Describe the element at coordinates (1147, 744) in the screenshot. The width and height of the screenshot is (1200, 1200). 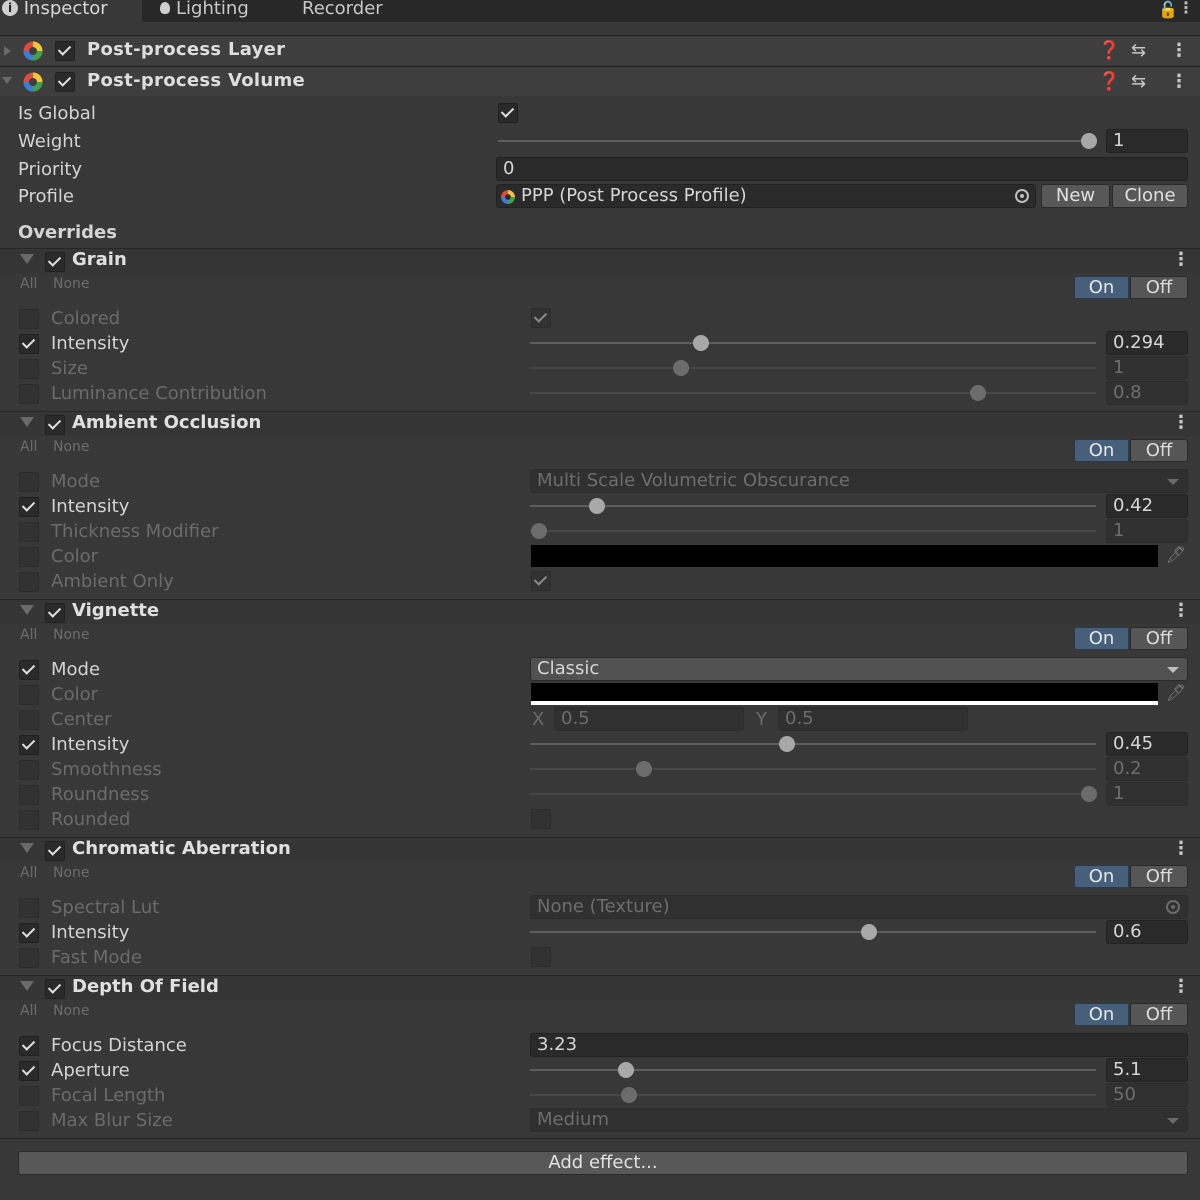
I see `intensity-field: 0.45` at that location.